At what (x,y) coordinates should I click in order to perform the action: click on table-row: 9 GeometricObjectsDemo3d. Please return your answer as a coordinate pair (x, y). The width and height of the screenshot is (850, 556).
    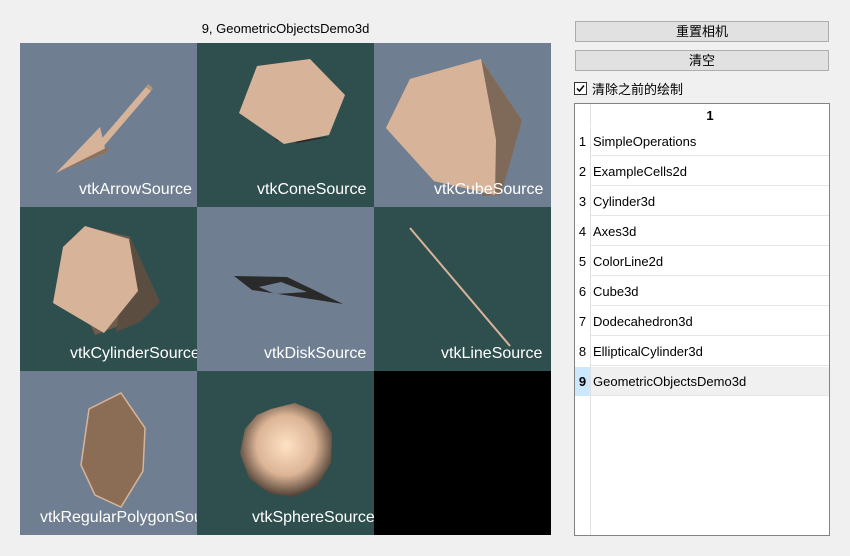
    Looking at the image, I should click on (702, 381).